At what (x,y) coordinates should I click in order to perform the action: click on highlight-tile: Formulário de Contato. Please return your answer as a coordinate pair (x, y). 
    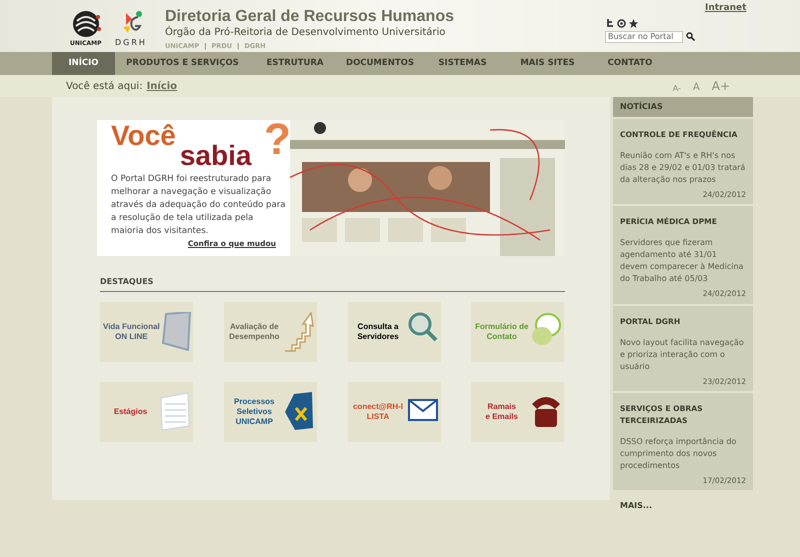
    Looking at the image, I should click on (517, 332).